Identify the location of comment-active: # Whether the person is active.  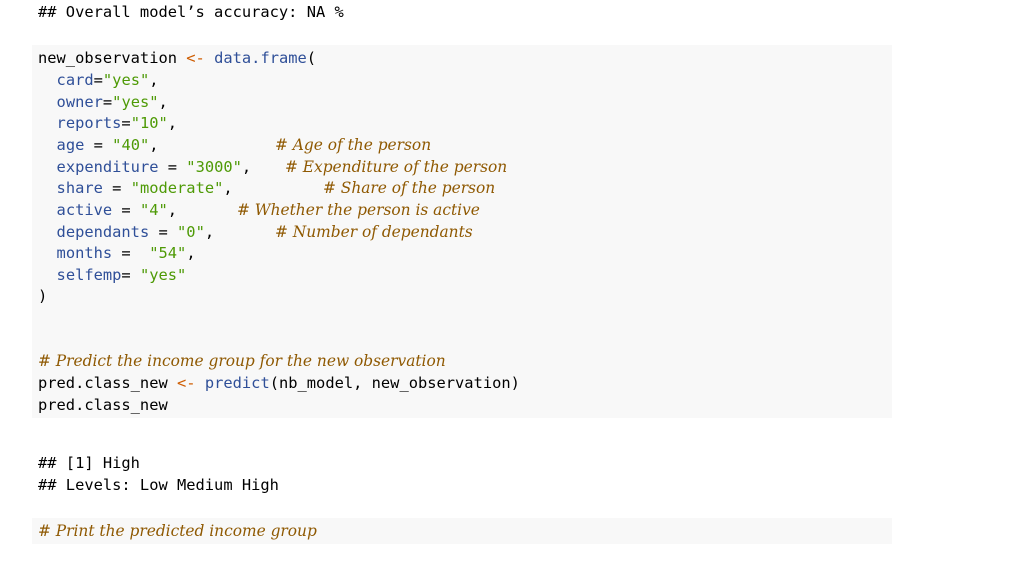
(358, 210).